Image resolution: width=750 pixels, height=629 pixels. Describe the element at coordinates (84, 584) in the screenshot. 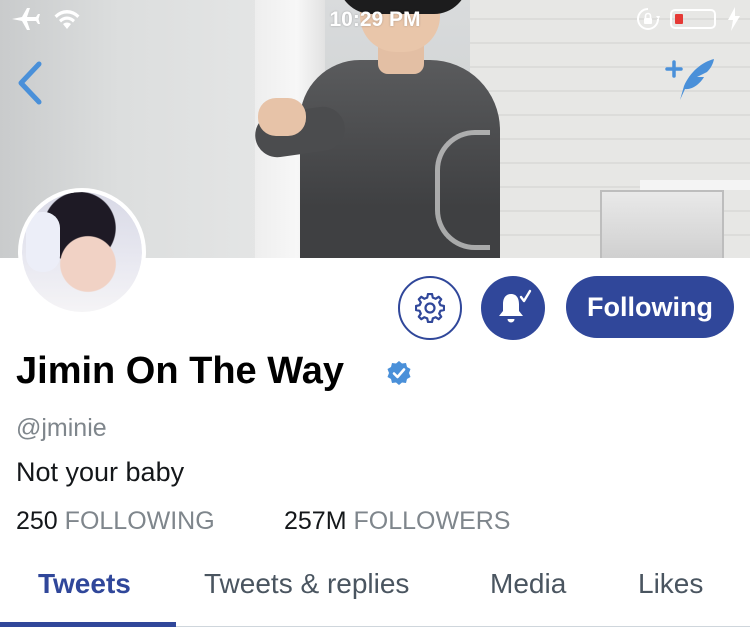

I see `tab-tweets: Tweets` at that location.